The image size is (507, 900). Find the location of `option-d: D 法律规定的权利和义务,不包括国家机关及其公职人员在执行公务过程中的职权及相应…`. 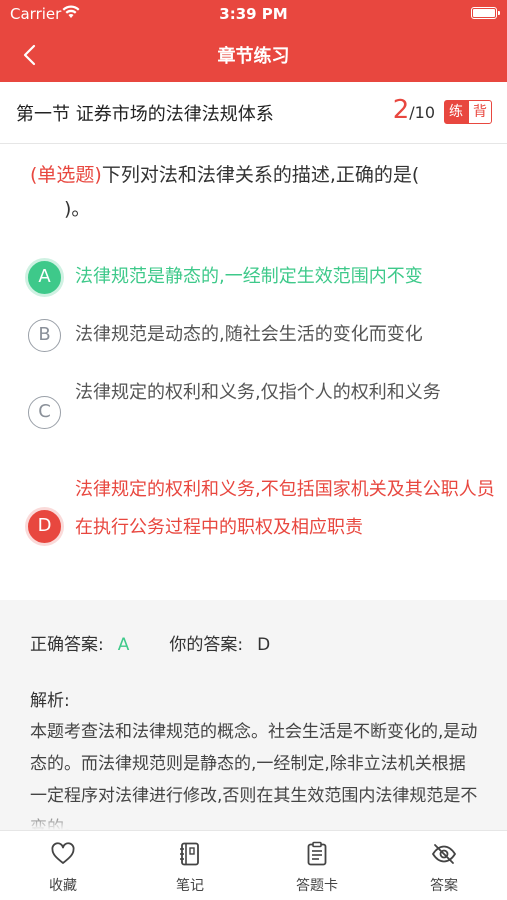

option-d: D 法律规定的权利和义务,不包括国家机关及其公职人员在执行公务过程中的职权及相应… is located at coordinates (261, 528).